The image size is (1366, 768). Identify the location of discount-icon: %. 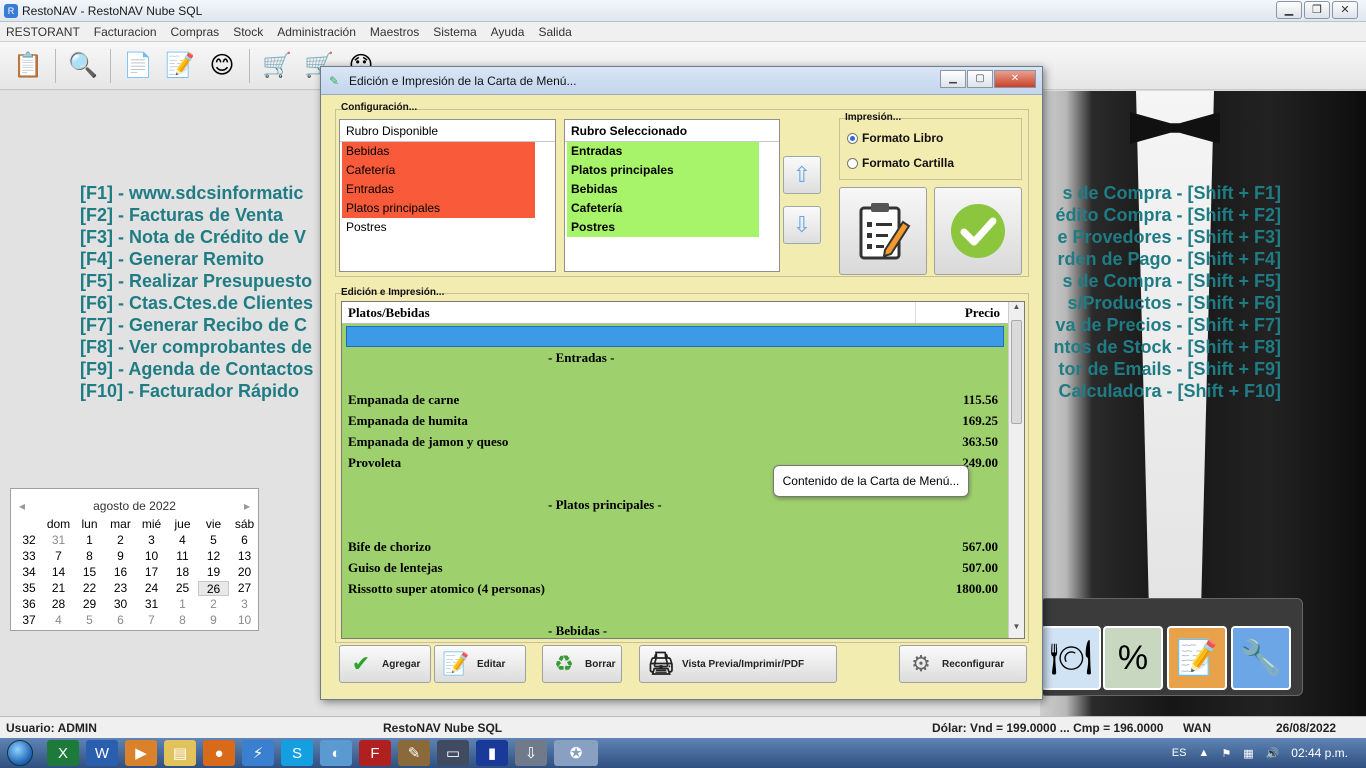
(1133, 658).